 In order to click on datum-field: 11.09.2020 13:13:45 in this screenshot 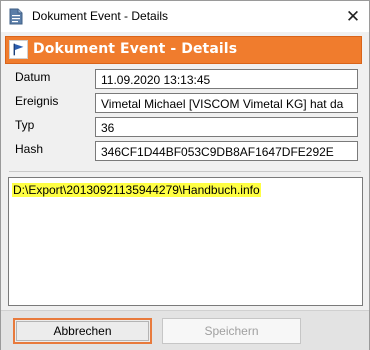, I will do `click(226, 79)`.